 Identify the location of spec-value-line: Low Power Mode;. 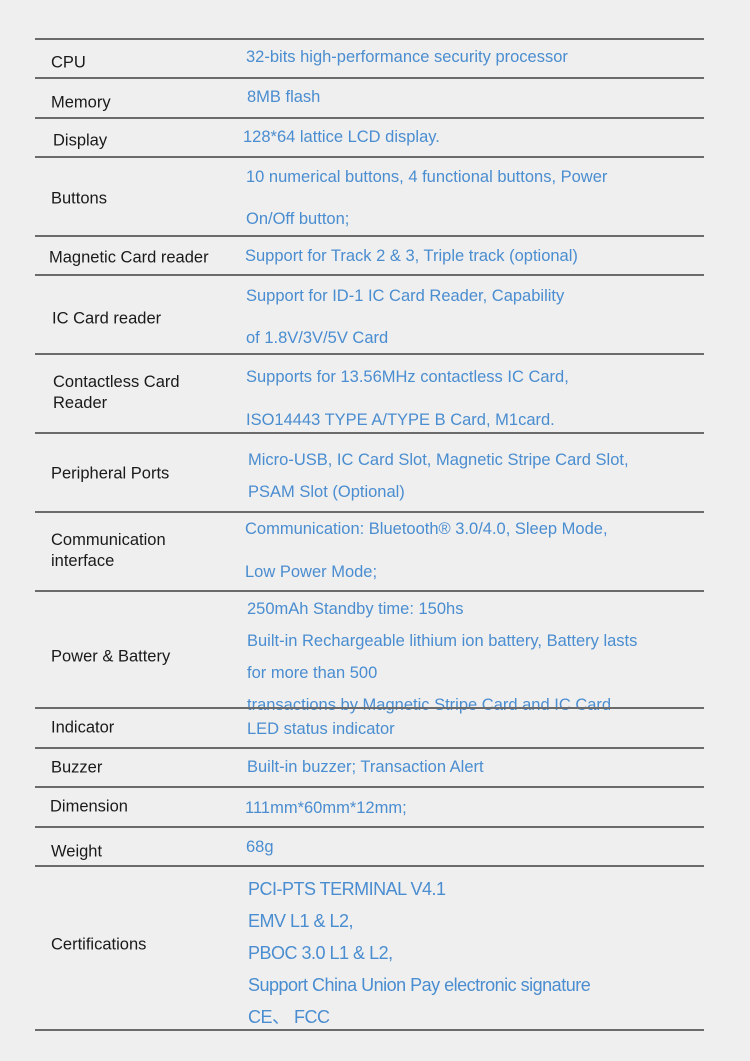
(311, 572).